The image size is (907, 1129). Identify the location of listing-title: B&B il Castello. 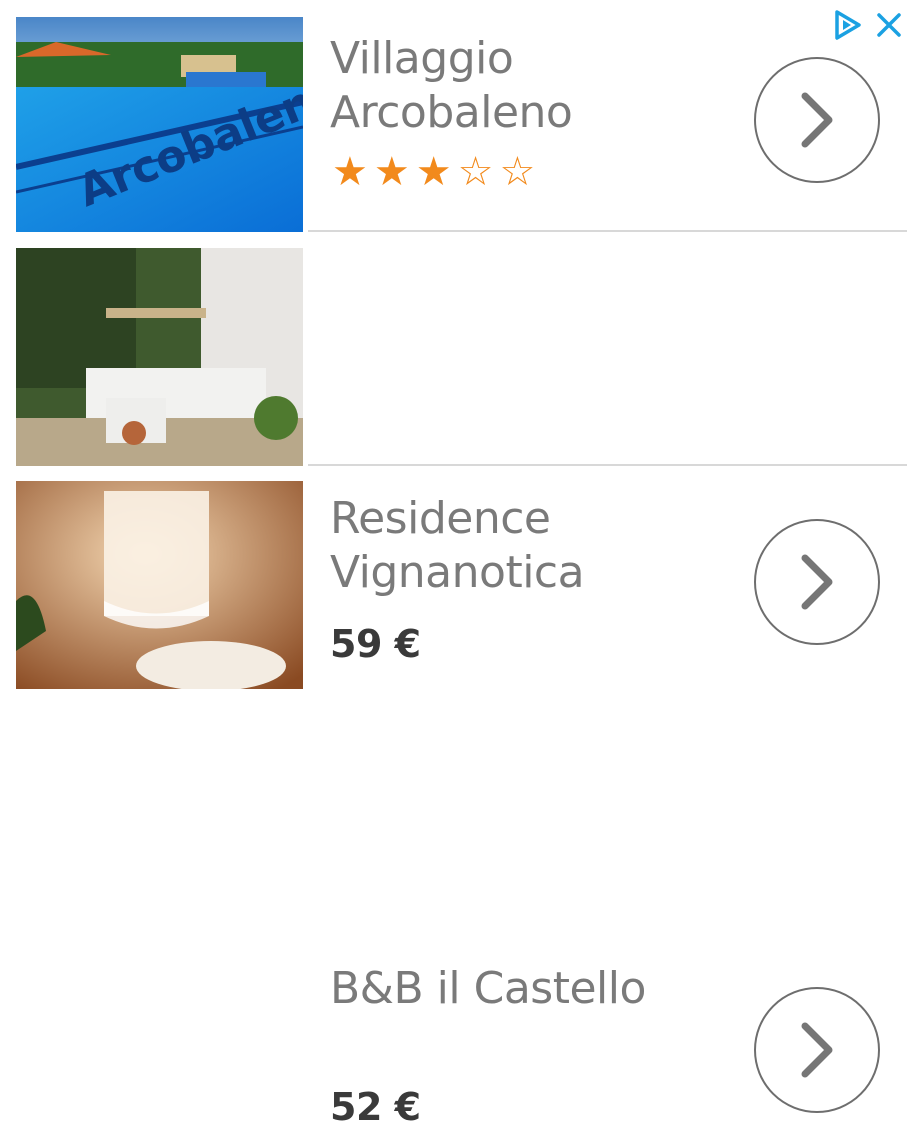
(530, 989).